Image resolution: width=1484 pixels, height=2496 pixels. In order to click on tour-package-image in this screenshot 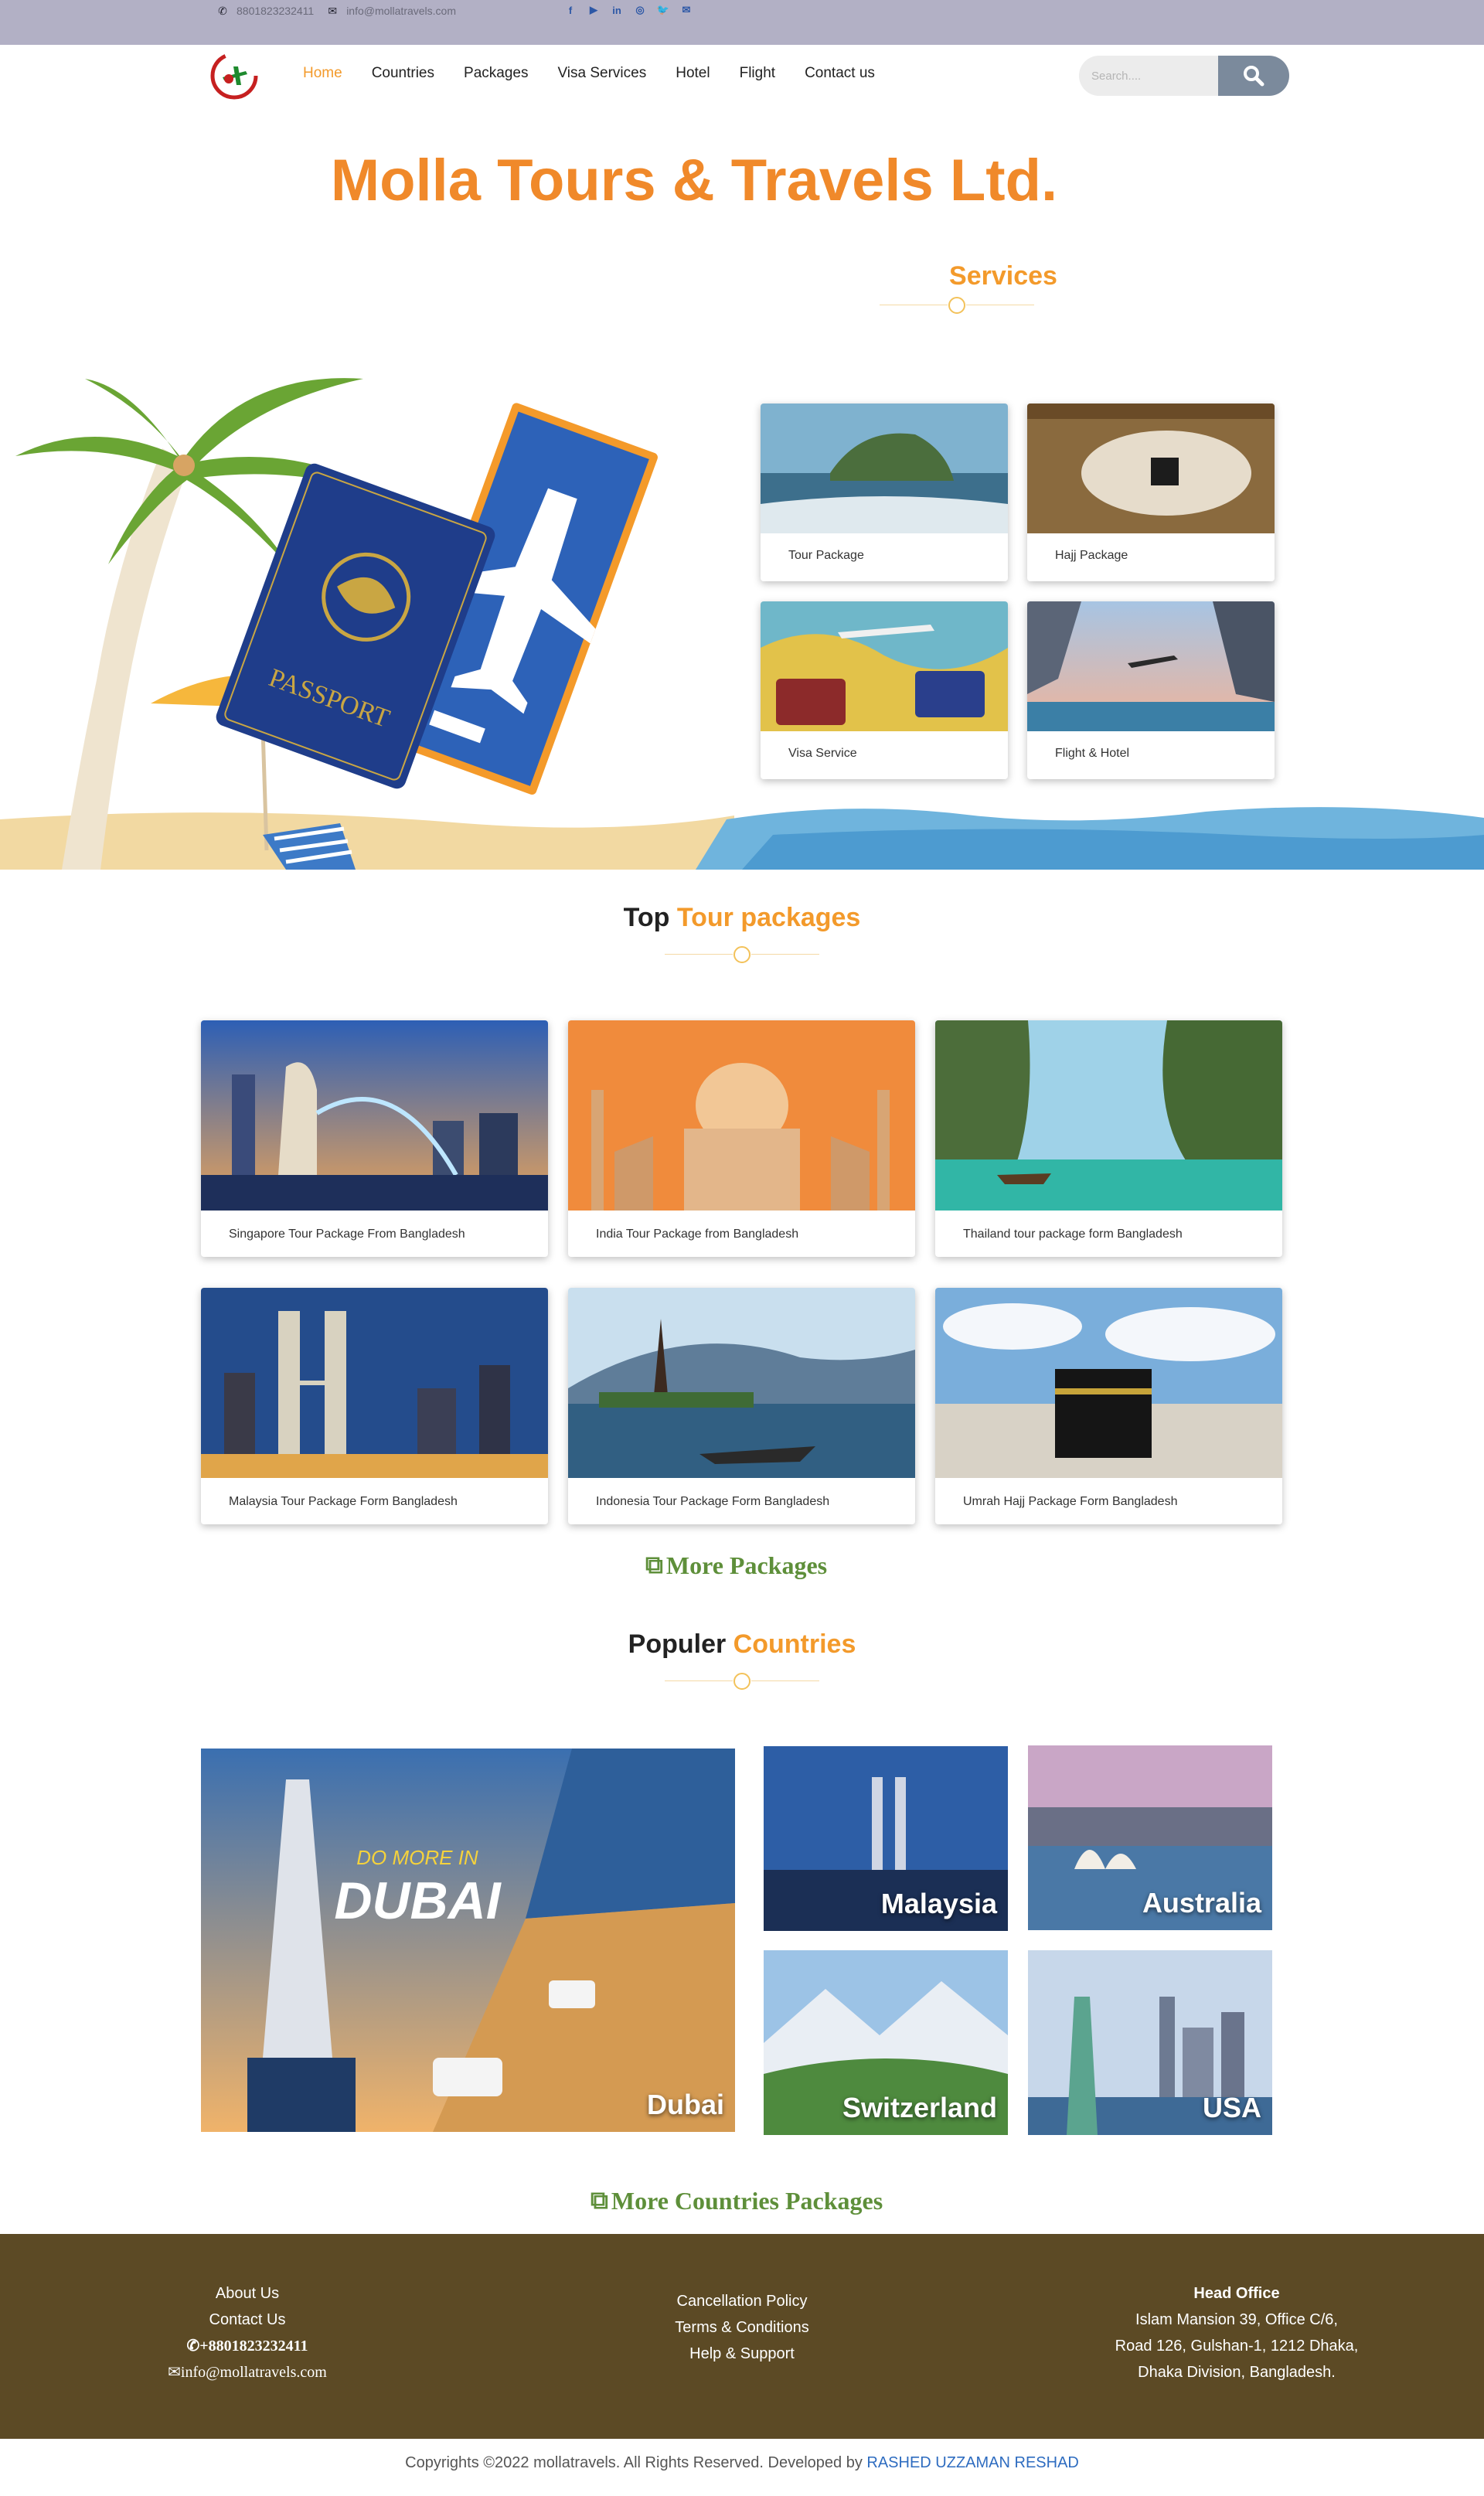, I will do `click(884, 469)`.